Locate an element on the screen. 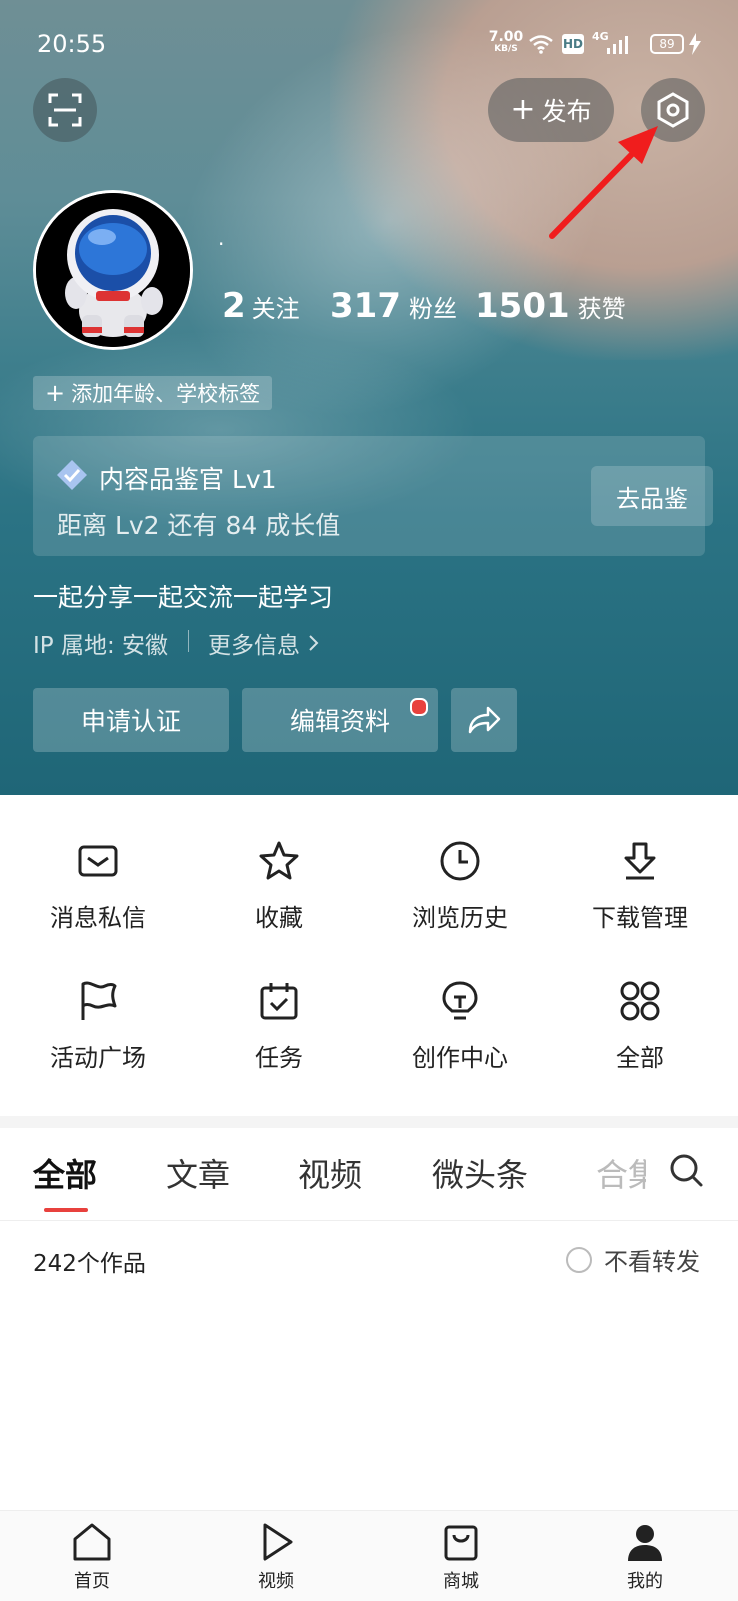 This screenshot has height=1601, width=738. search-icon is located at coordinates (686, 1170).